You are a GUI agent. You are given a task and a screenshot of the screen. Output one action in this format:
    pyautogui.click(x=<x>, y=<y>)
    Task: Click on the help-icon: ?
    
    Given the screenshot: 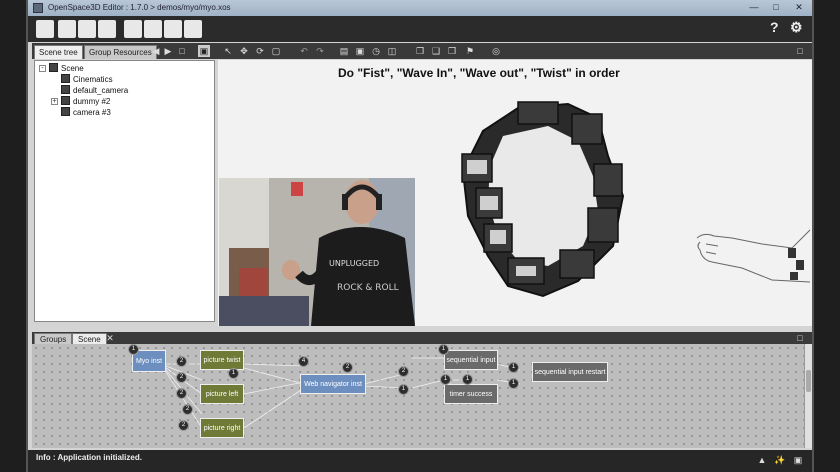 What is the action you would take?
    pyautogui.click(x=774, y=27)
    